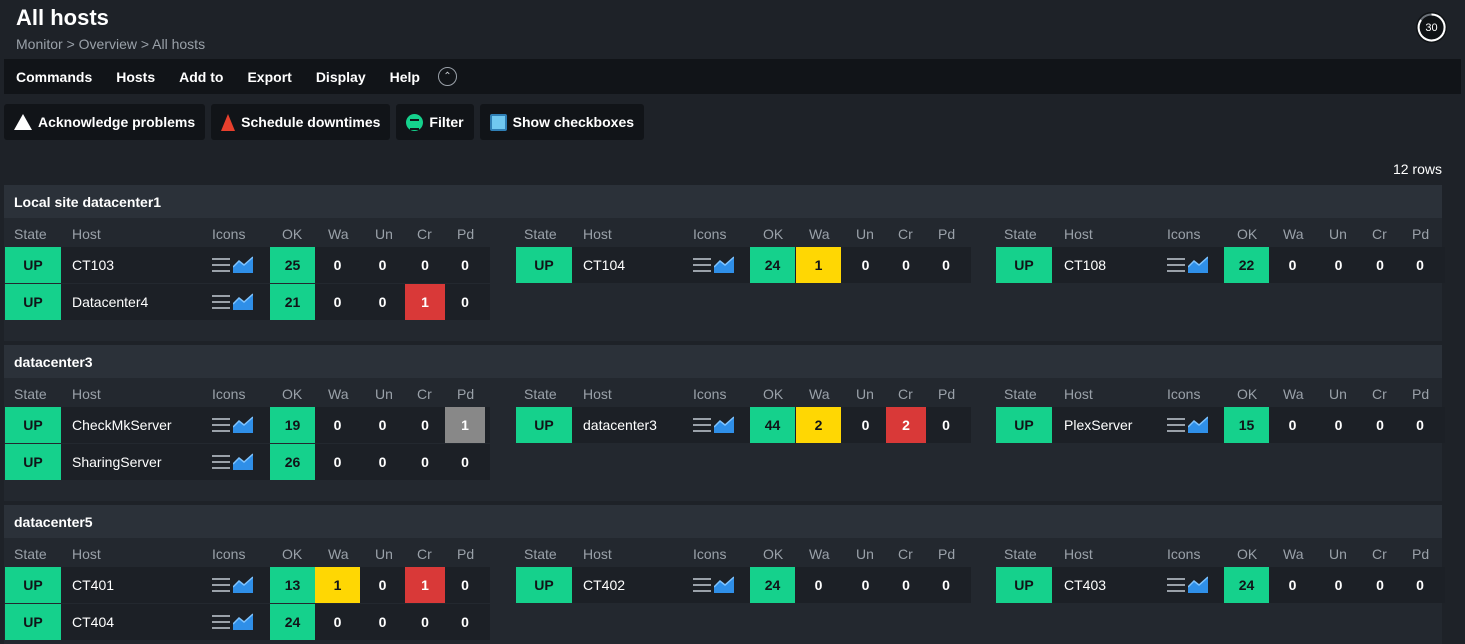 The image size is (1465, 644). What do you see at coordinates (1431, 27) in the screenshot?
I see `reload-timer: 30` at bounding box center [1431, 27].